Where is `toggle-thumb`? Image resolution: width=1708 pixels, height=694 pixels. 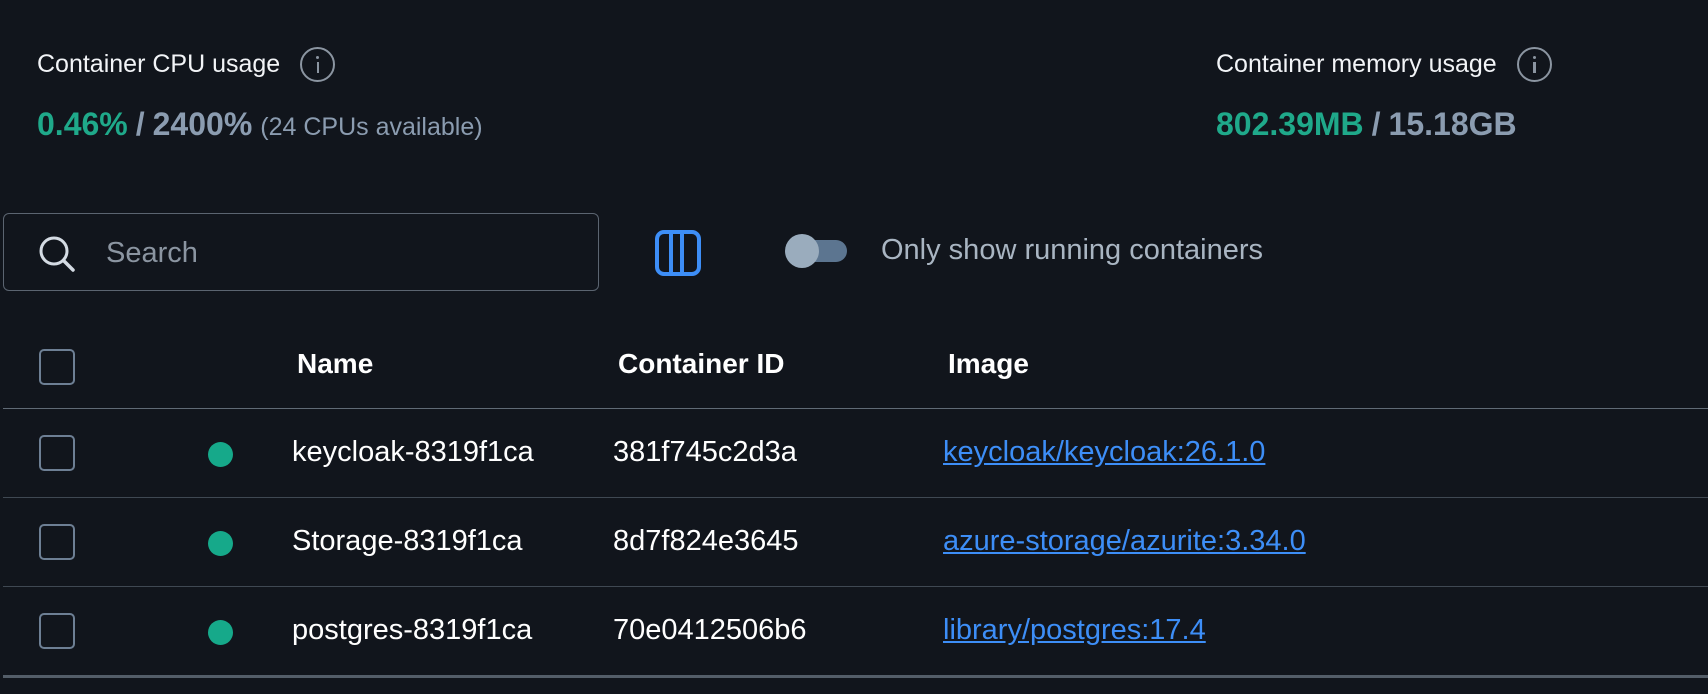 toggle-thumb is located at coordinates (802, 251).